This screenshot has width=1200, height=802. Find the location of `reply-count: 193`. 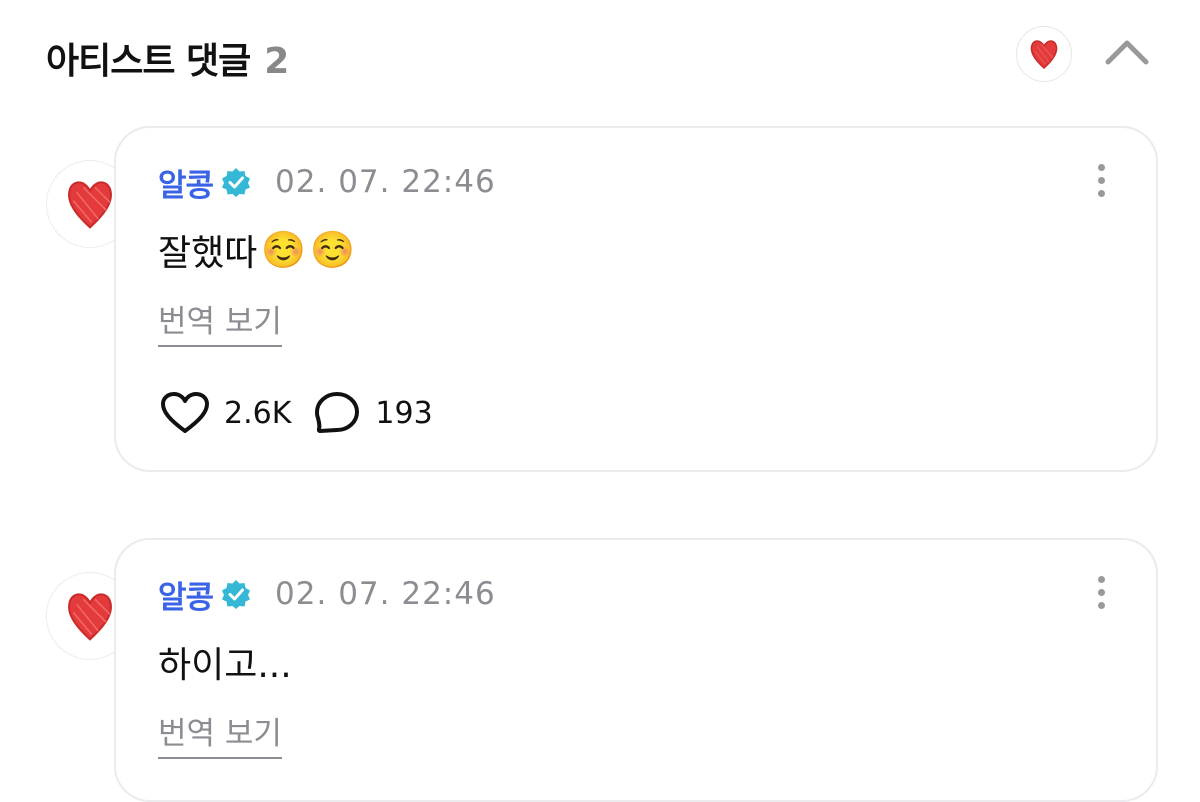

reply-count: 193 is located at coordinates (404, 413).